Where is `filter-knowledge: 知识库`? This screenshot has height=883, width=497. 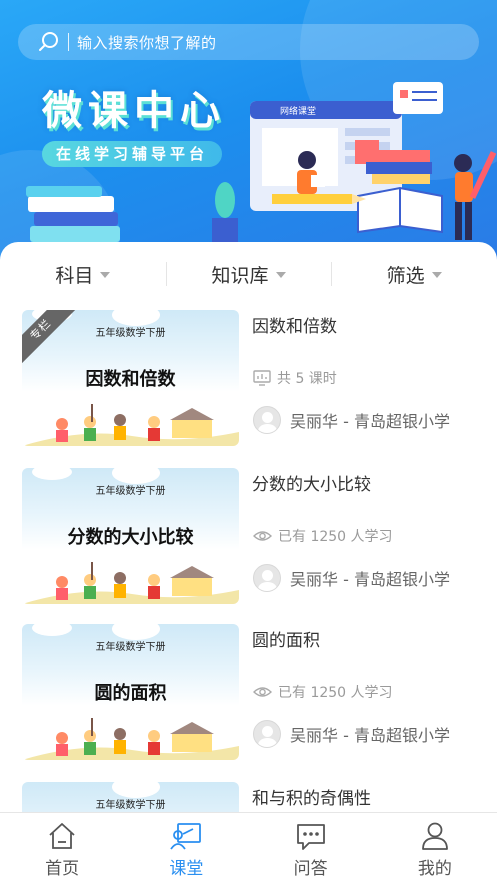
filter-knowledge: 知识库 is located at coordinates (248, 274).